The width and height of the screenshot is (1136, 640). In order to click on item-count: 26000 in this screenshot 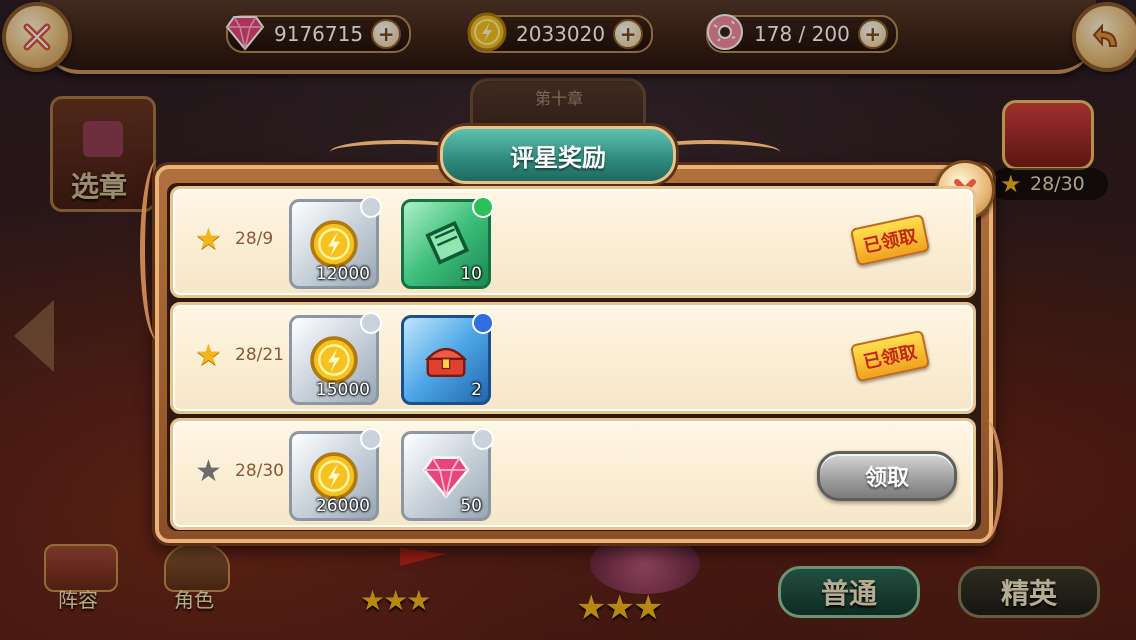, I will do `click(342, 506)`.